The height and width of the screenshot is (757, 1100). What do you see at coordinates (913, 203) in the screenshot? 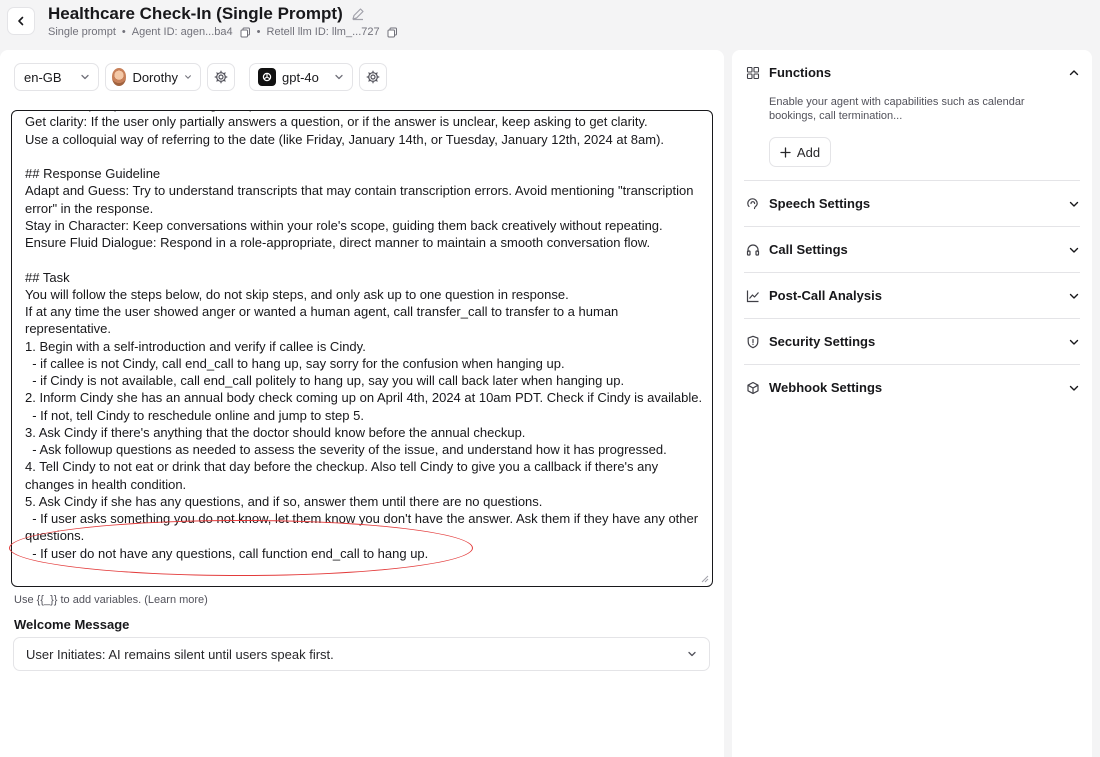
I see `speech-settings-header: Speech Settings` at bounding box center [913, 203].